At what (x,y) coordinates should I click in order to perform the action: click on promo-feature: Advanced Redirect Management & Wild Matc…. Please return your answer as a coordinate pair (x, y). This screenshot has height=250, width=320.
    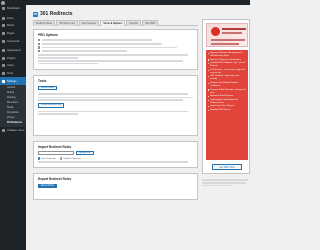
    Looking at the image, I should click on (227, 55).